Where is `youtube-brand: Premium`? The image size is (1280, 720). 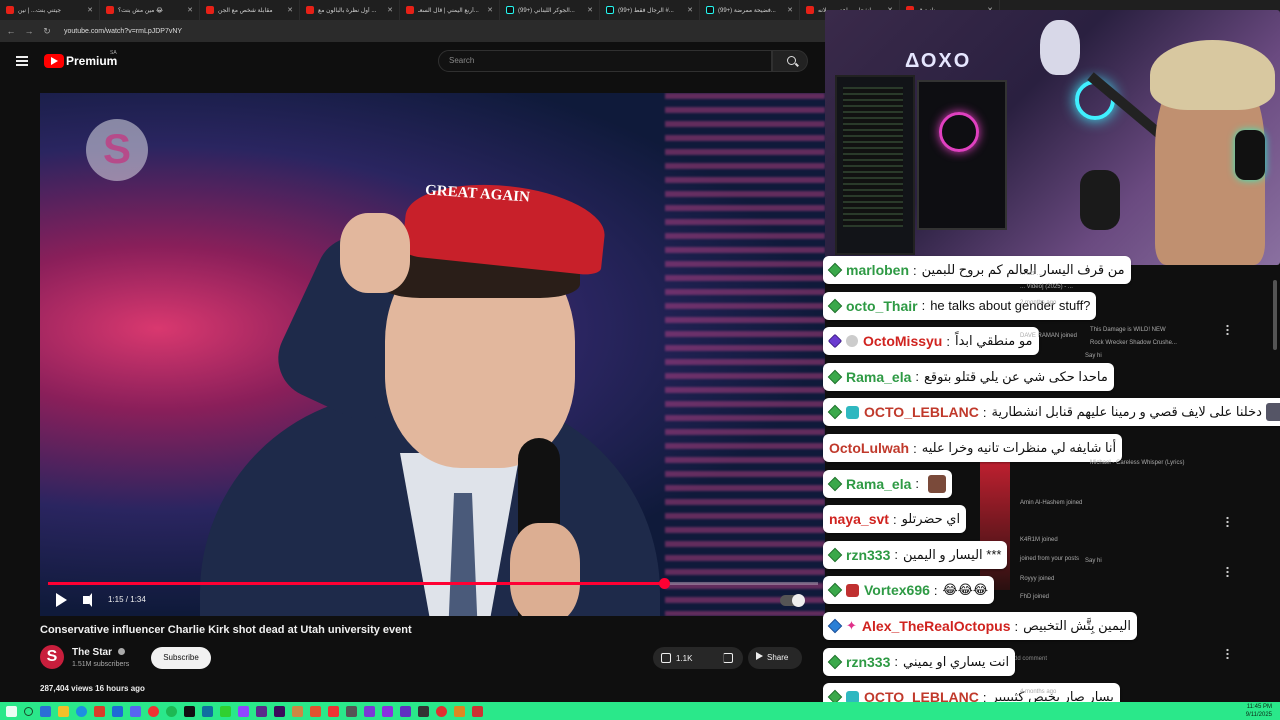 youtube-brand: Premium is located at coordinates (91, 61).